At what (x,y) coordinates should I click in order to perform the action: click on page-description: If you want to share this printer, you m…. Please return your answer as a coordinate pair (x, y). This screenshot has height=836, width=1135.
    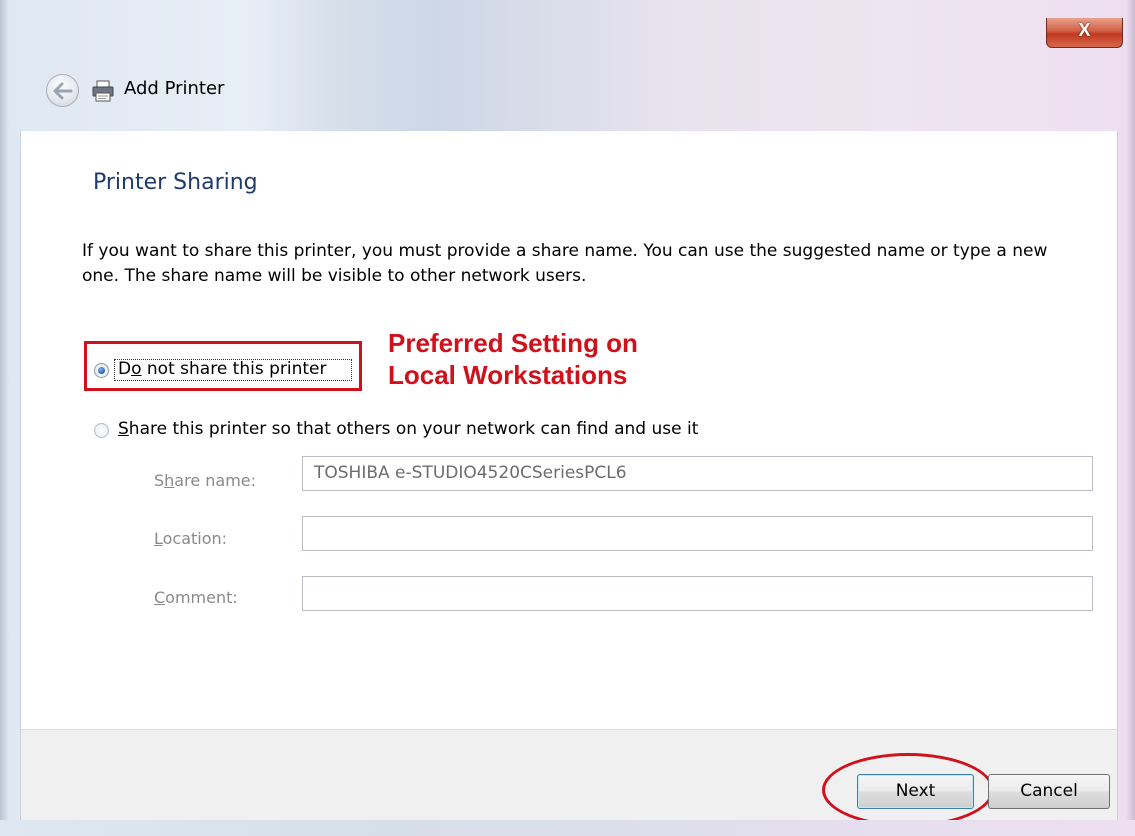
    Looking at the image, I should click on (565, 263).